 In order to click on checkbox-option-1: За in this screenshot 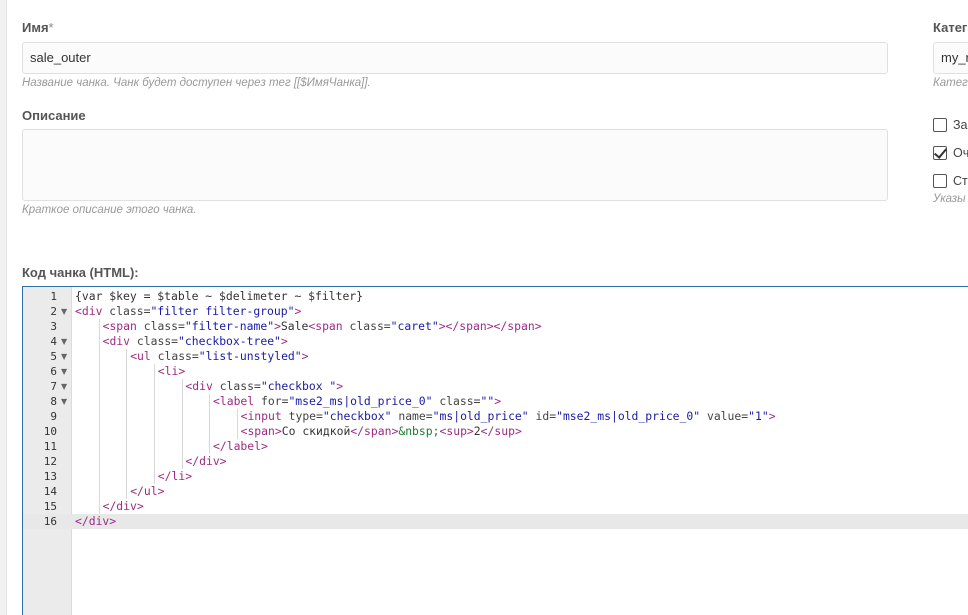, I will do `click(950, 125)`.